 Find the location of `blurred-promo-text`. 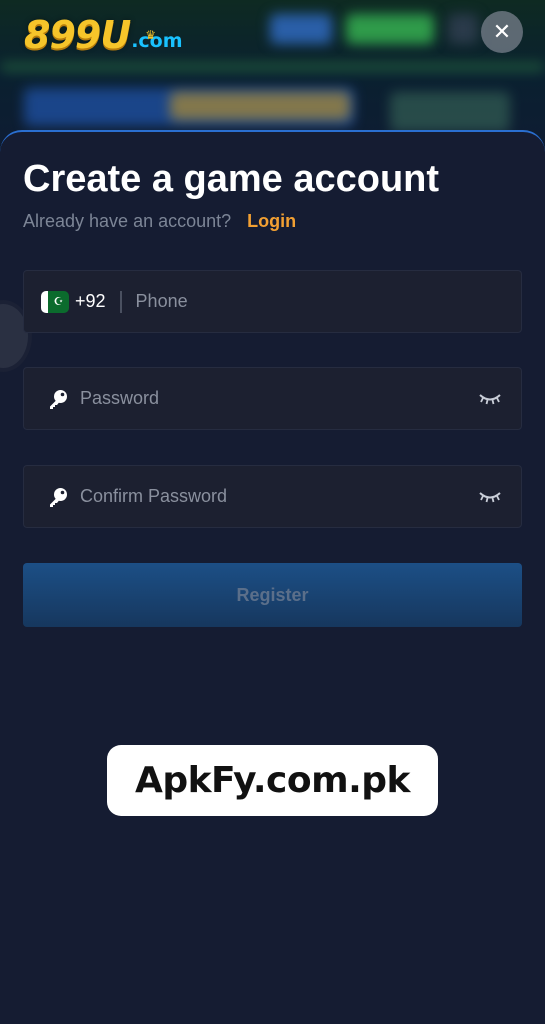

blurred-promo-text is located at coordinates (260, 106).